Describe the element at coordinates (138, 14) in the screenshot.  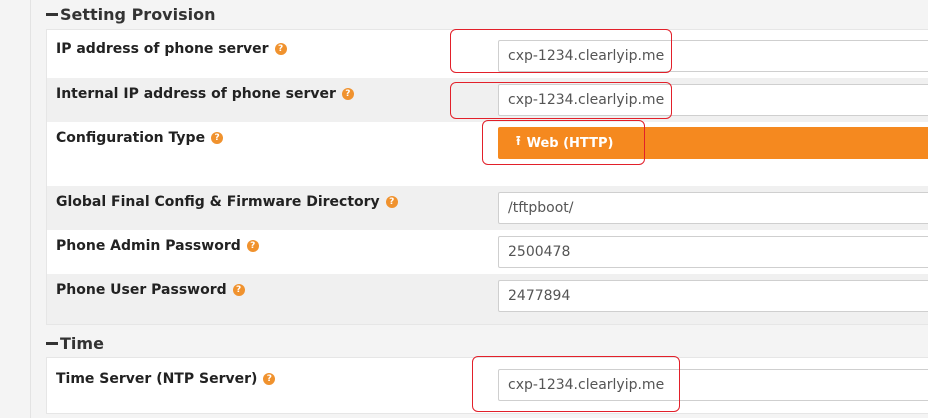
I see `section-title: Setting Provision` at that location.